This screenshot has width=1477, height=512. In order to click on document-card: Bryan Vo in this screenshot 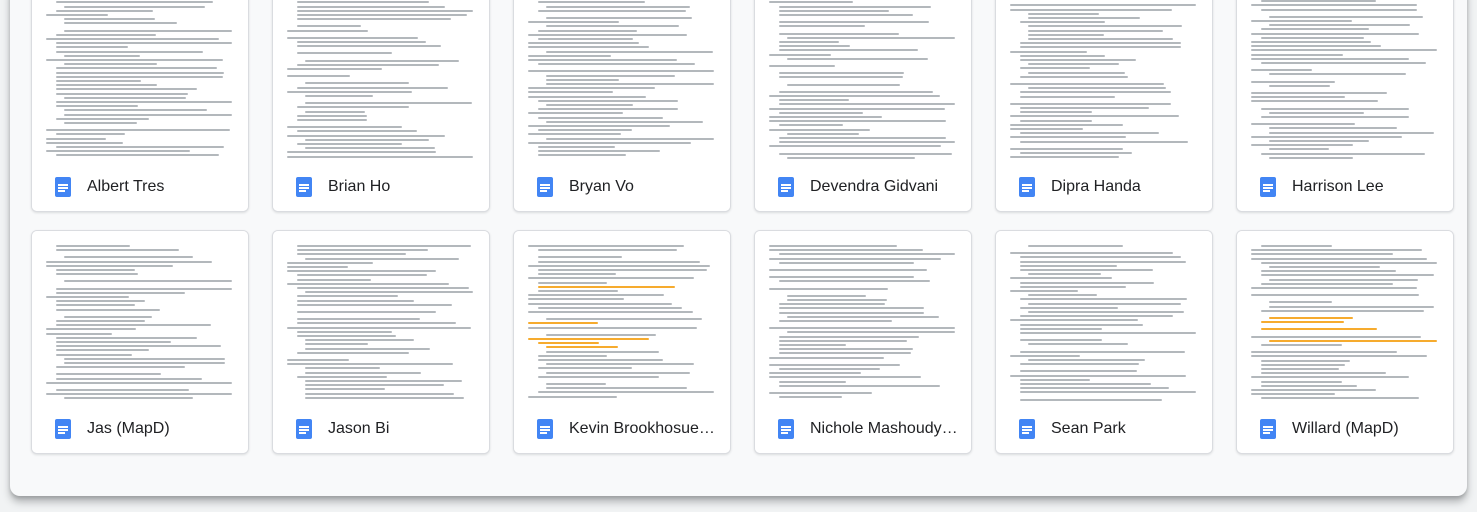, I will do `click(622, 106)`.